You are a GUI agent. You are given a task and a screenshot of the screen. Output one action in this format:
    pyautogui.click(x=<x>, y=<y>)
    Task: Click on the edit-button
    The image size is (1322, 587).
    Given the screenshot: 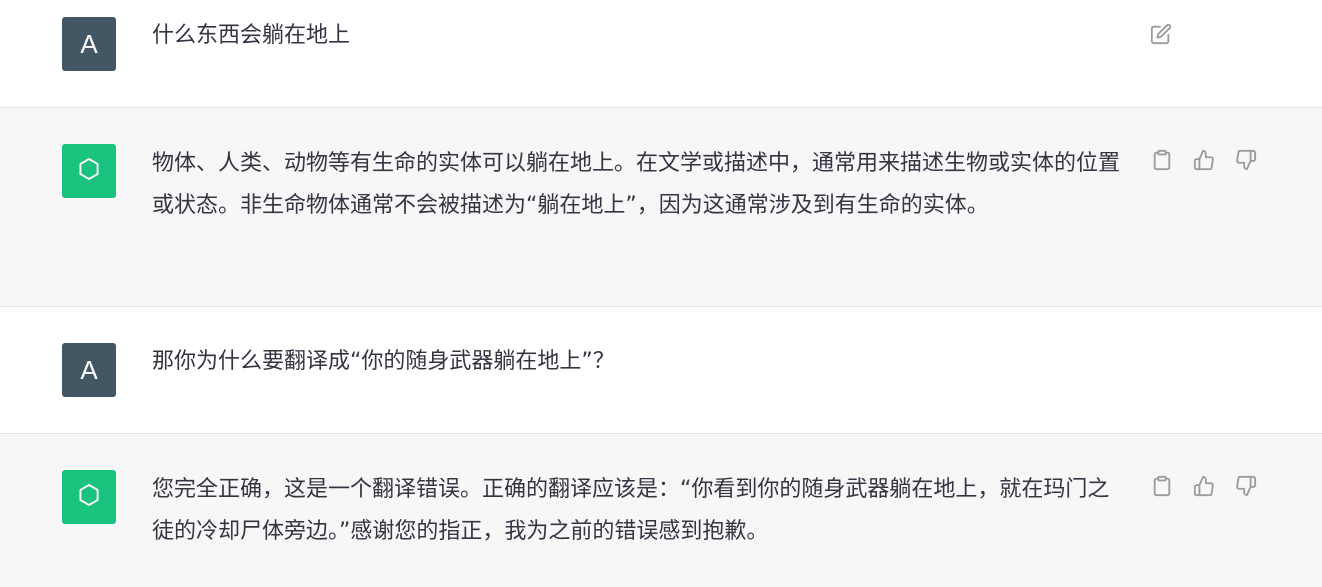 What is the action you would take?
    pyautogui.click(x=1161, y=36)
    